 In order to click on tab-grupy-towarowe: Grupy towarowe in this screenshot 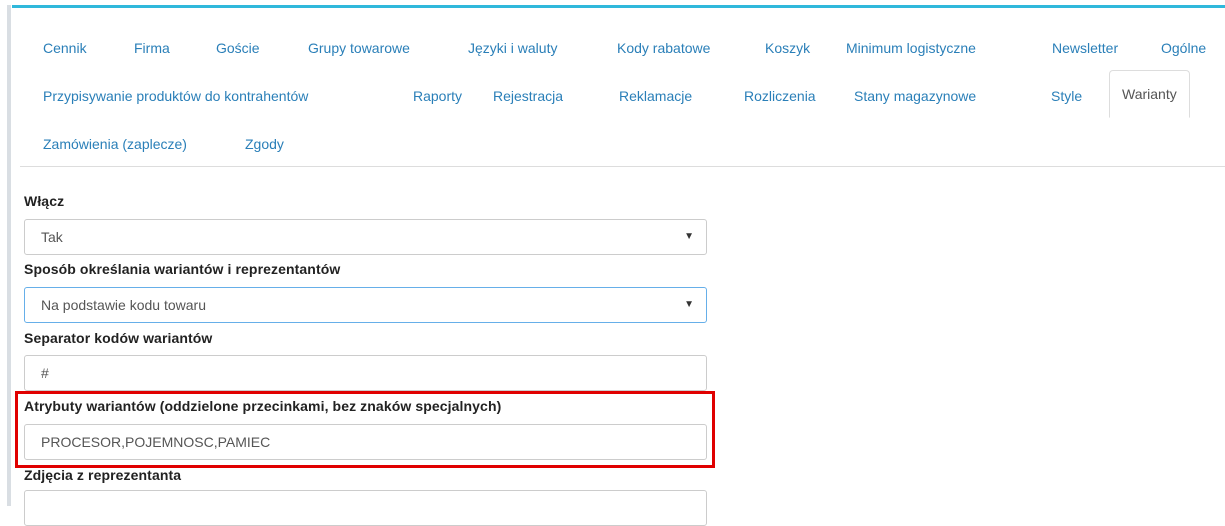, I will do `click(359, 47)`.